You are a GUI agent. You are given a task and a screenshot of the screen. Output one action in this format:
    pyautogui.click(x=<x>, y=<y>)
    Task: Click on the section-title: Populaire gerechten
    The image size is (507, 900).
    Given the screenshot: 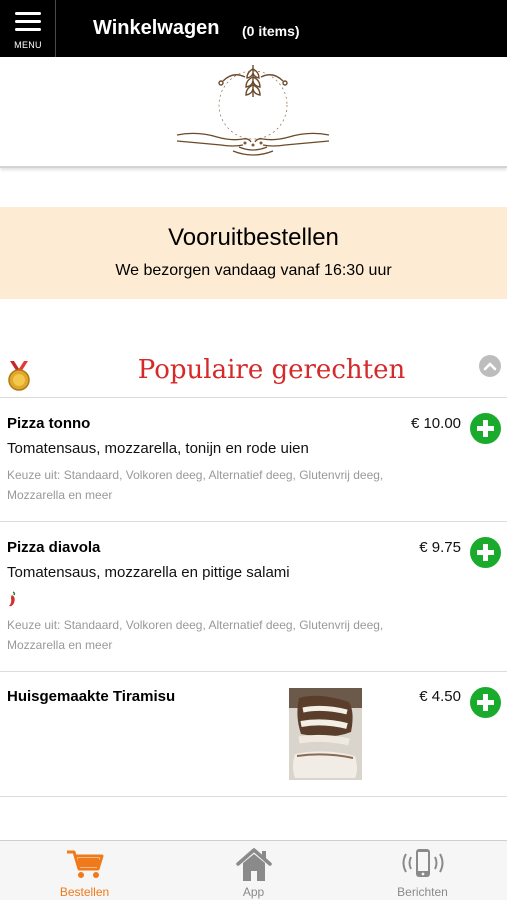 What is the action you would take?
    pyautogui.click(x=271, y=370)
    